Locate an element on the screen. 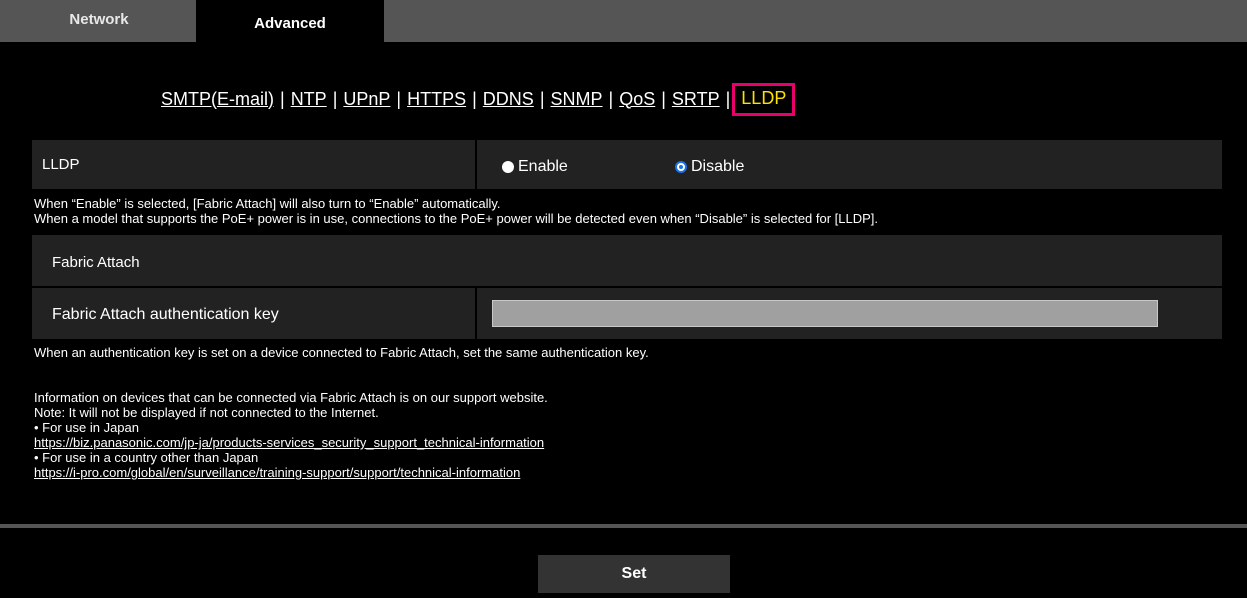  submenu-current-lldp: LLDP is located at coordinates (764, 99).